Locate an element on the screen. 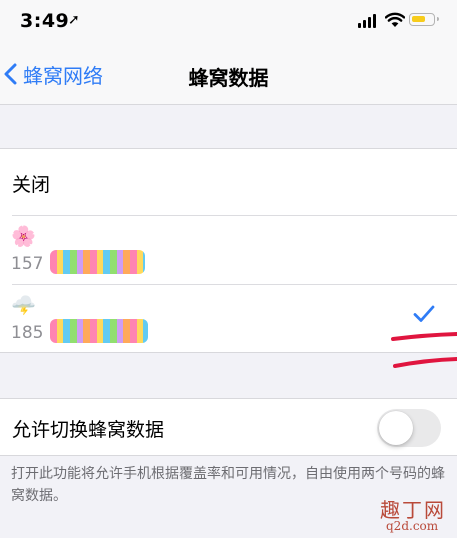 The width and height of the screenshot is (457, 538). option-off: 关闭 is located at coordinates (228, 182).